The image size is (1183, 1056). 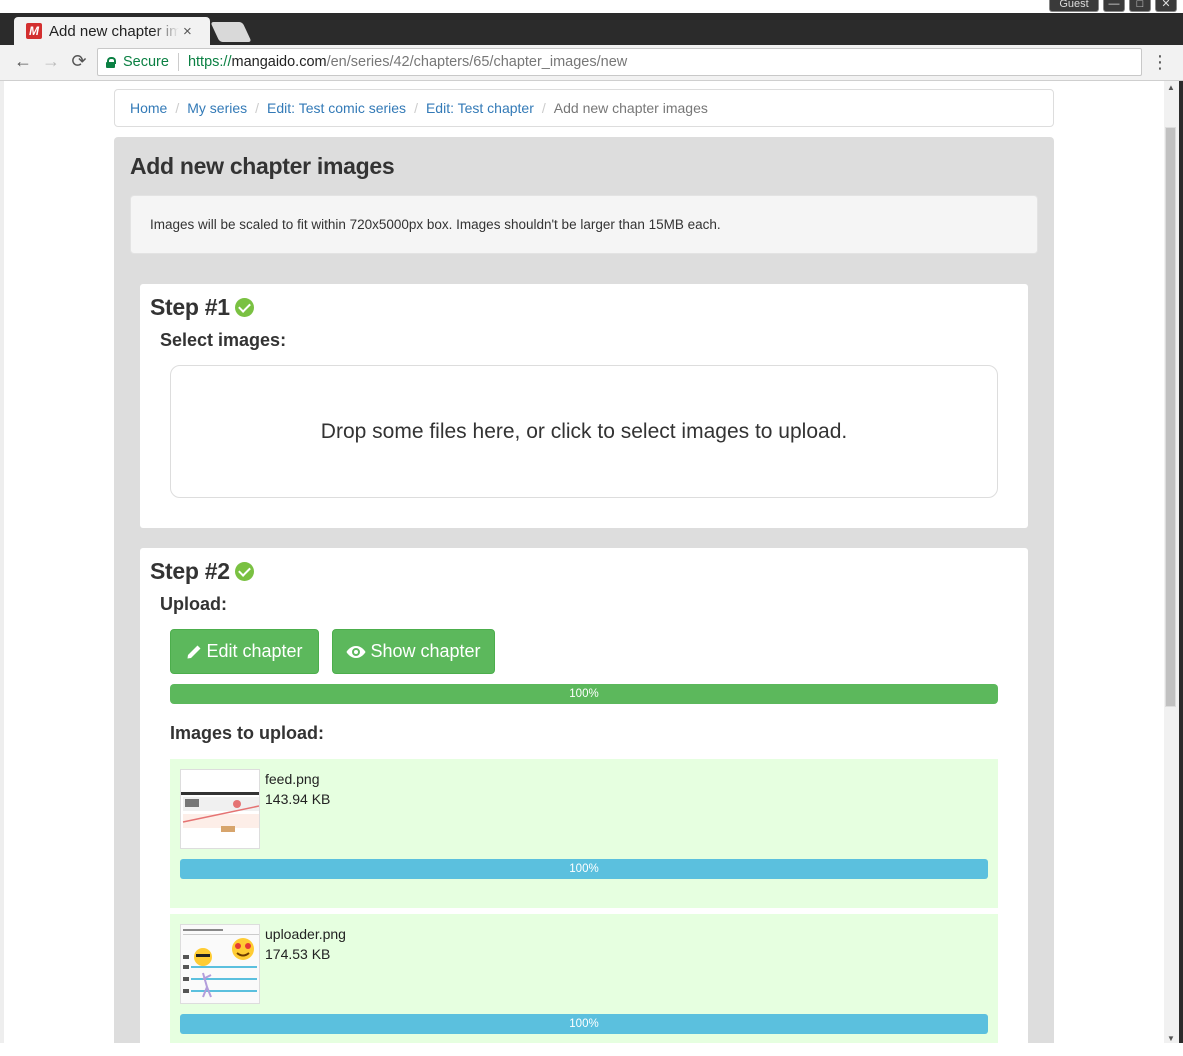 I want to click on browser-tab: M Add new chapter images ×, so click(x=112, y=31).